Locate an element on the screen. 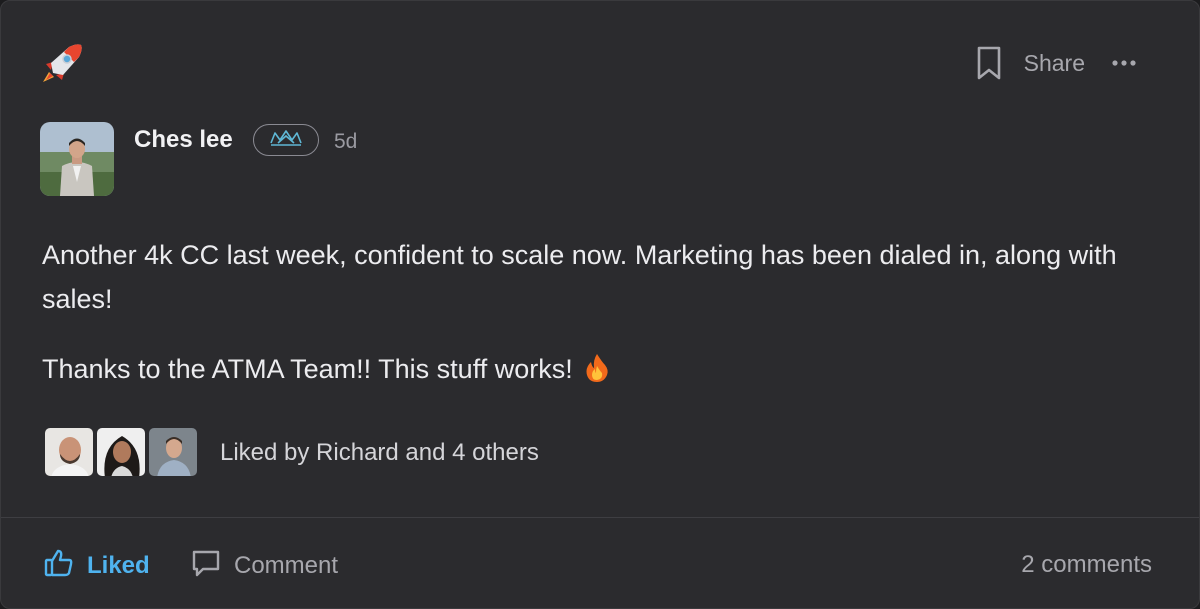 Image resolution: width=1200 pixels, height=609 pixels. rocket-icon is located at coordinates (62, 64).